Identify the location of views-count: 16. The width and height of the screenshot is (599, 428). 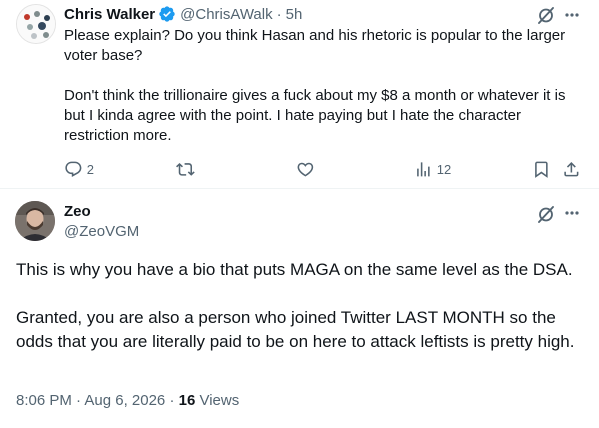
(187, 400).